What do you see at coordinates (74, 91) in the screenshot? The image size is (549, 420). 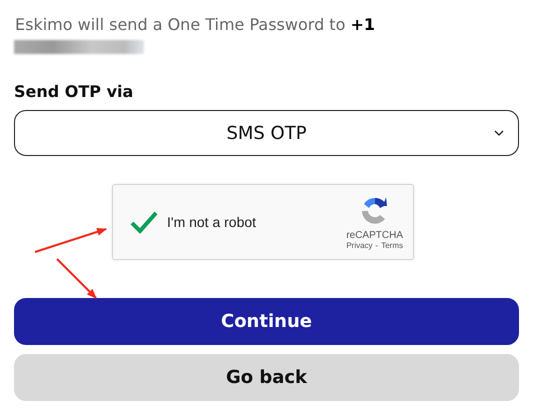 I see `field-label: Send OTP via` at bounding box center [74, 91].